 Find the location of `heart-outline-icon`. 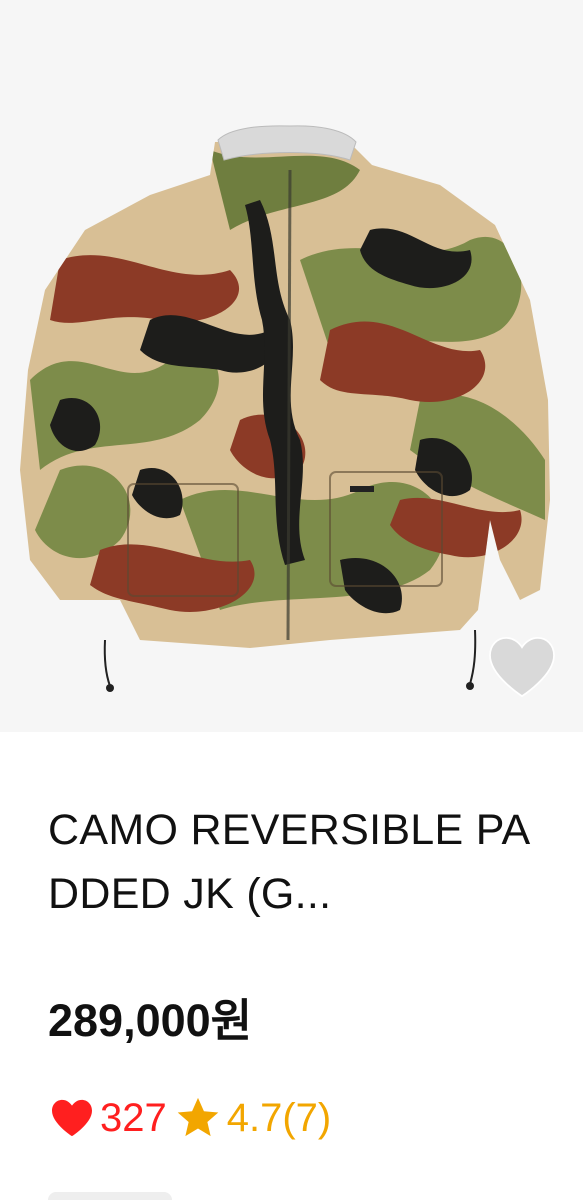

heart-outline-icon is located at coordinates (522, 667).